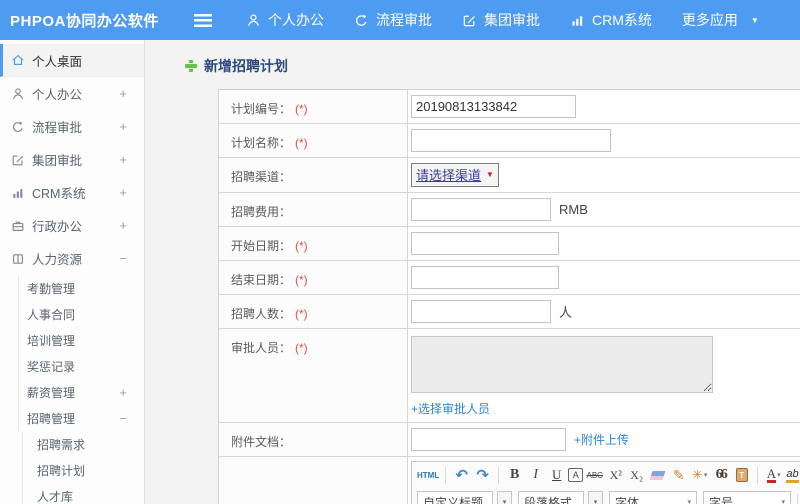 This screenshot has height=504, width=800. Describe the element at coordinates (606, 496) in the screenshot. I see `editor-toolbar-row2: 自定义标题 ▾ 段落格式 ▾ 字体▾ 字号▾ ∞ ∞` at that location.